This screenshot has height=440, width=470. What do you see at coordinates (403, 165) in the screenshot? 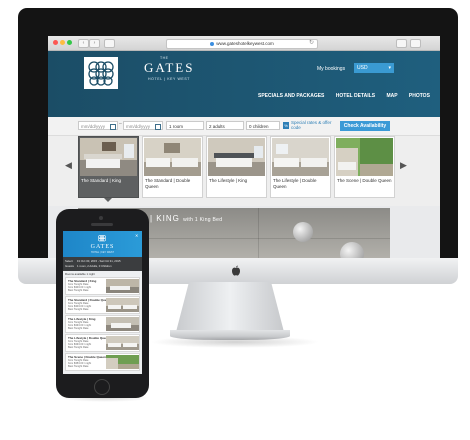
I see `carousel-next-icon: ▶` at bounding box center [403, 165].